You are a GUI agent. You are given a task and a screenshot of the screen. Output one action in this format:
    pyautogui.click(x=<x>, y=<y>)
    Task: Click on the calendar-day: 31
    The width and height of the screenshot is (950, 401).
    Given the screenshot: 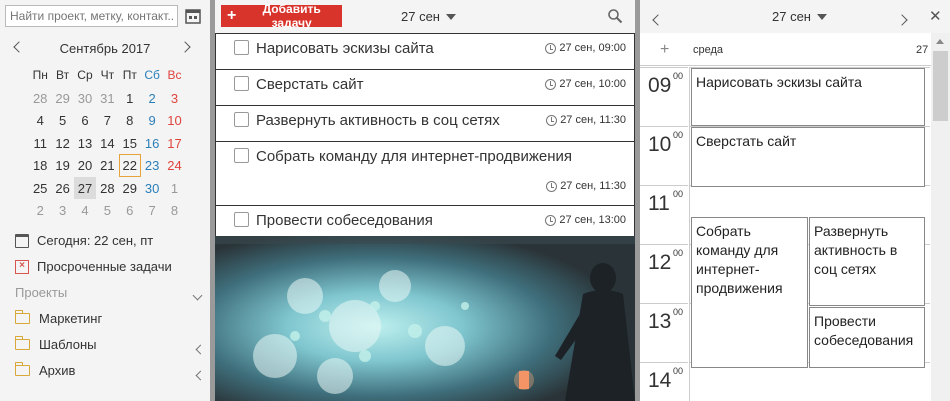 What is the action you would take?
    pyautogui.click(x=107, y=98)
    